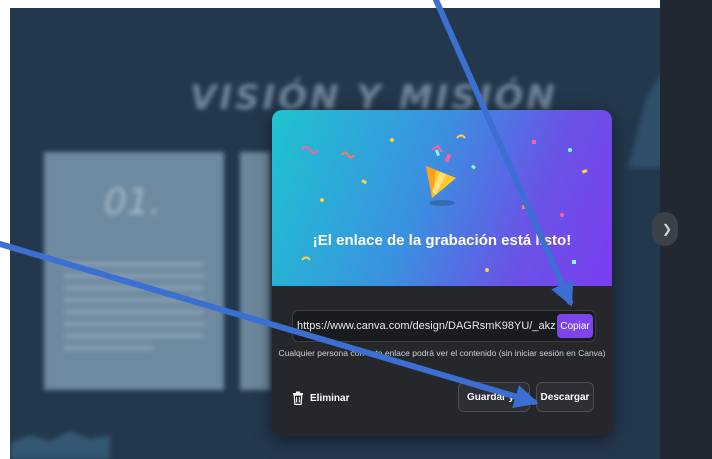  I want to click on link-field: Copiar, so click(444, 326).